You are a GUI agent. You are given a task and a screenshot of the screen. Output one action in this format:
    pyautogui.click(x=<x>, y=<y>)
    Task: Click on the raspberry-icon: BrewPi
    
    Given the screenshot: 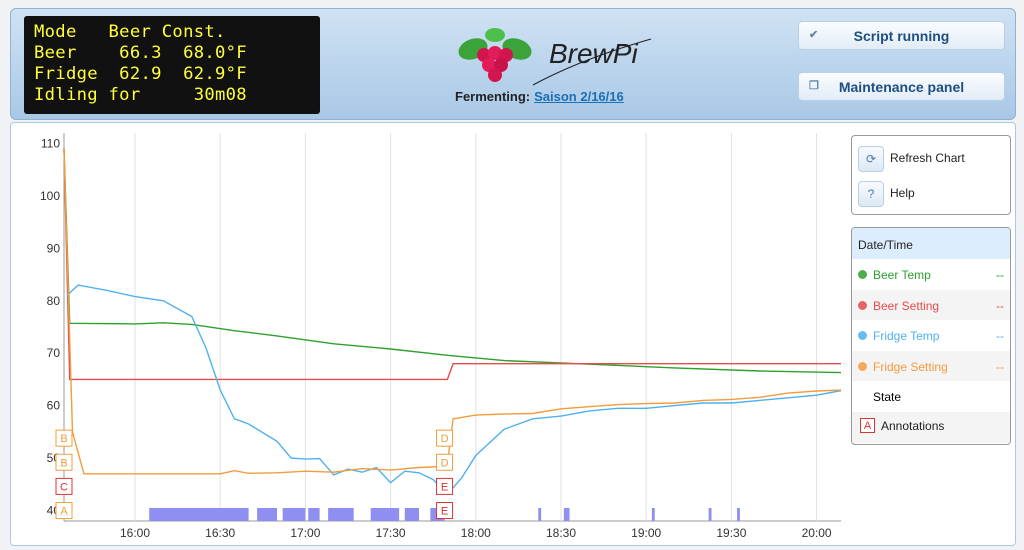 What is the action you would take?
    pyautogui.click(x=555, y=57)
    